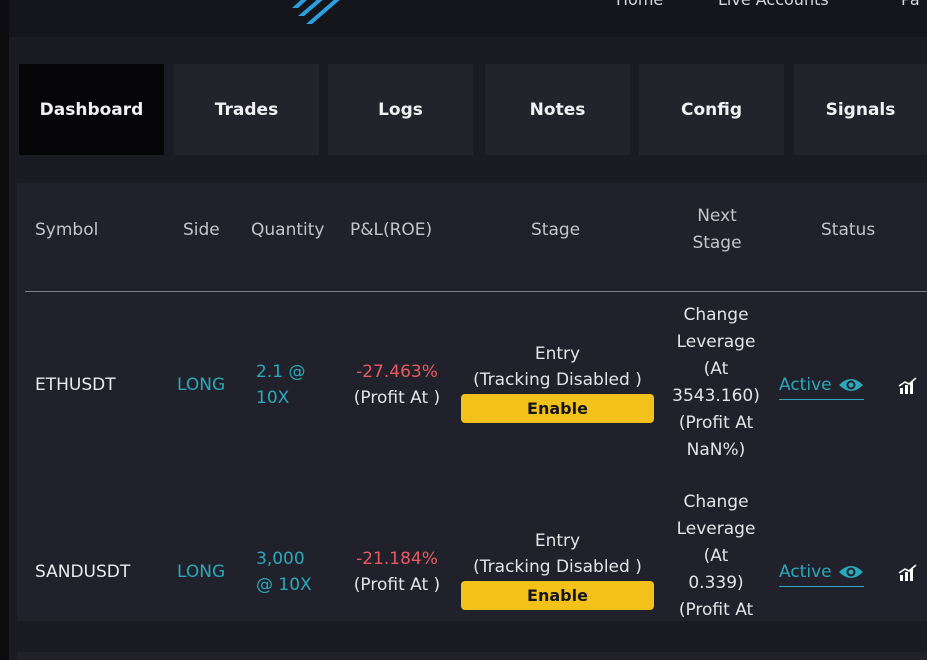 The height and width of the screenshot is (660, 927). I want to click on top-nav-bar: Home Live Accounts Pa, so click(468, 18).